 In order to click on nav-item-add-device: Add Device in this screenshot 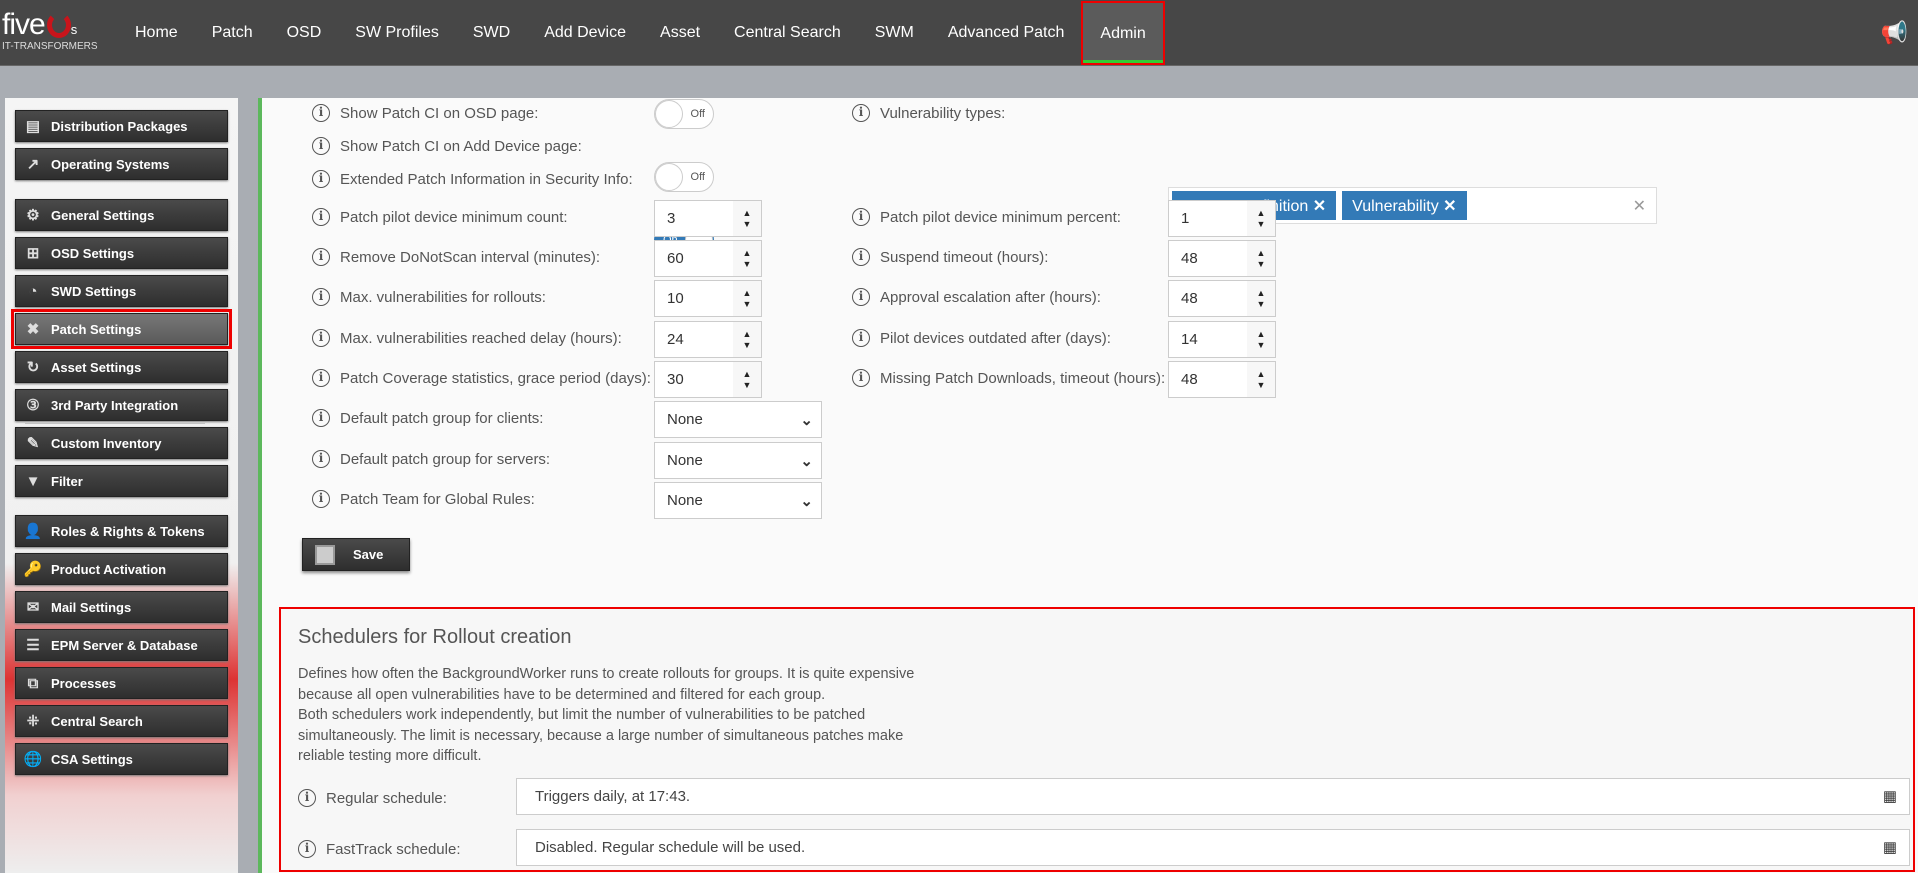, I will do `click(585, 33)`.